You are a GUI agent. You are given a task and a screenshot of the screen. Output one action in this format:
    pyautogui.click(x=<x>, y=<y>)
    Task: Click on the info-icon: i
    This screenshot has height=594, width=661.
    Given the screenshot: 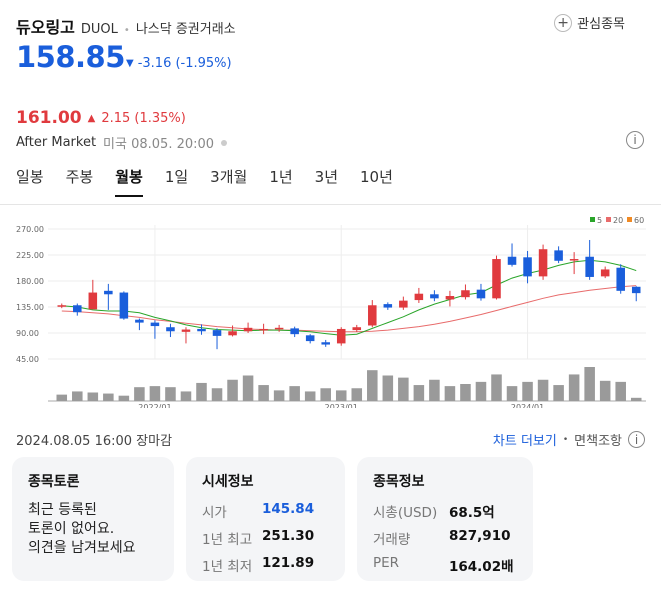 What is the action you would take?
    pyautogui.click(x=635, y=140)
    